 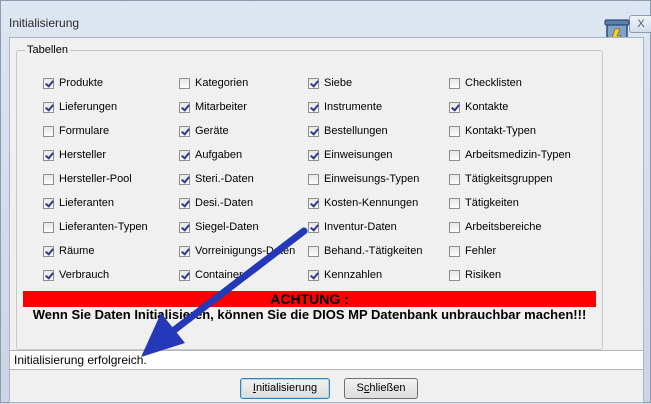 What do you see at coordinates (387, 388) in the screenshot?
I see `close-label-rest: hließen` at bounding box center [387, 388].